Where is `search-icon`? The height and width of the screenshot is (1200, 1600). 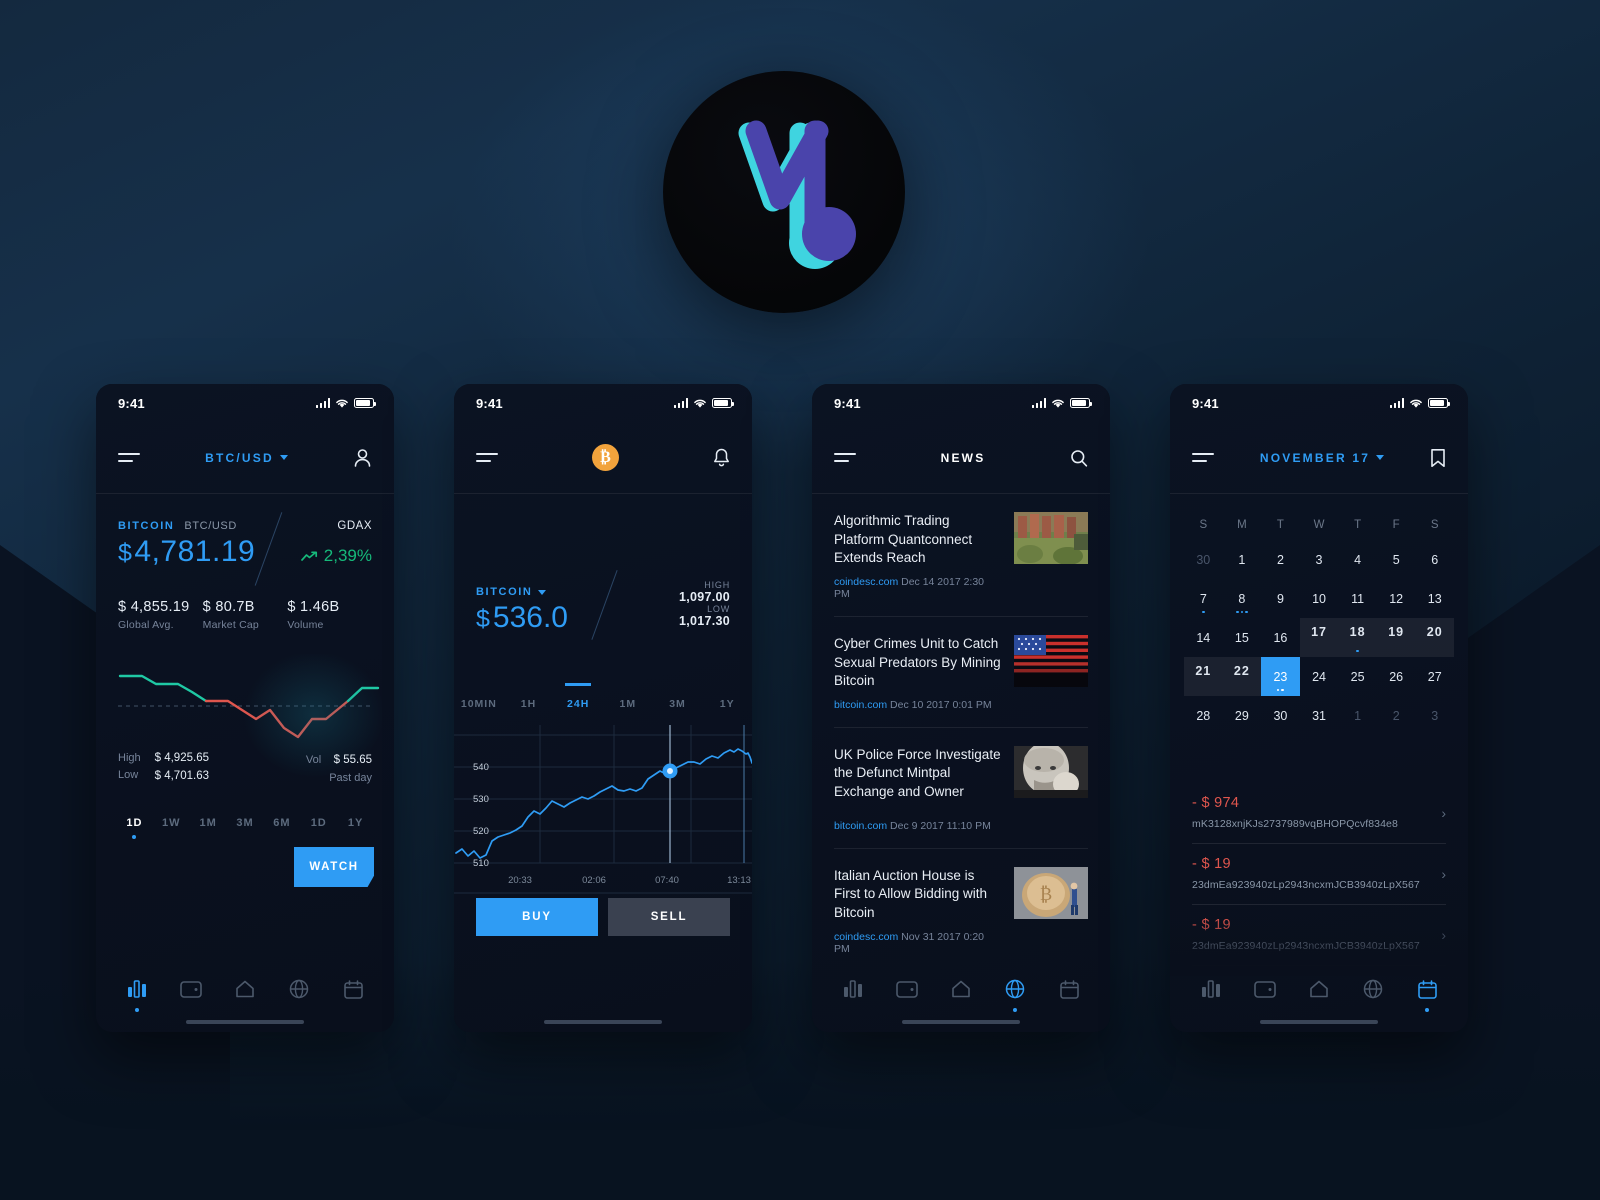 search-icon is located at coordinates (1079, 458).